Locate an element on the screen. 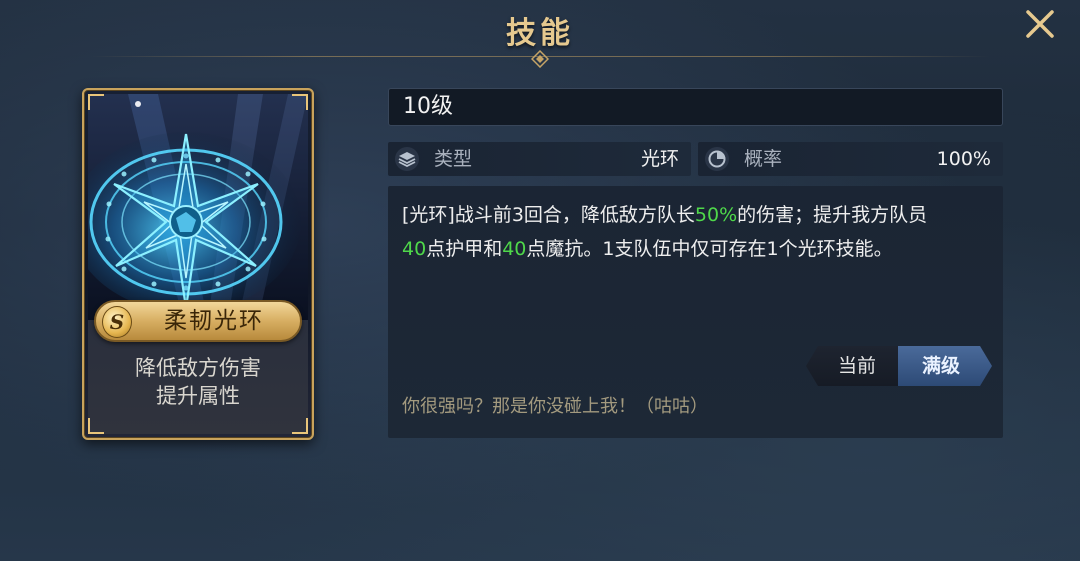 The width and height of the screenshot is (1080, 561). card-description: 降低敌方伤害 提升属性 is located at coordinates (198, 382).